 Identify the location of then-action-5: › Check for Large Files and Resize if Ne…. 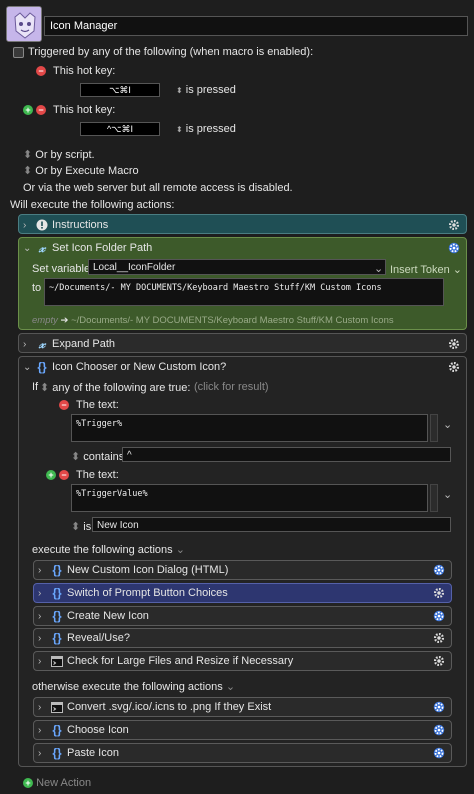
(242, 661).